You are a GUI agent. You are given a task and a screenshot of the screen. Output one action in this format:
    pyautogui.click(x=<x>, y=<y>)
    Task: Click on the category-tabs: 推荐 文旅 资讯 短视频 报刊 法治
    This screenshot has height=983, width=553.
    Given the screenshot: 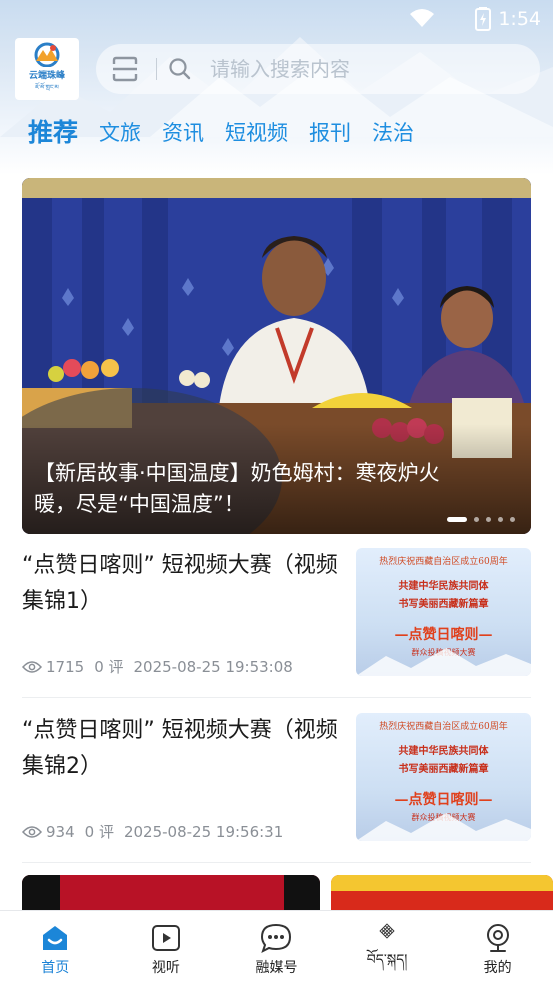 What is the action you would take?
    pyautogui.click(x=231, y=132)
    